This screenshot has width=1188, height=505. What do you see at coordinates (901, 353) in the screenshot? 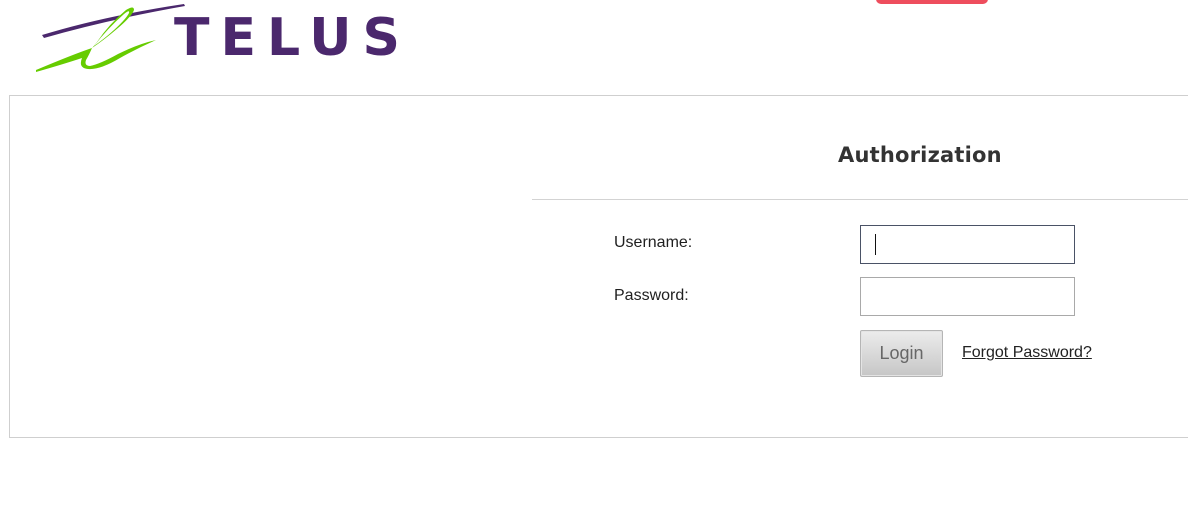
I see `login-button: Login` at bounding box center [901, 353].